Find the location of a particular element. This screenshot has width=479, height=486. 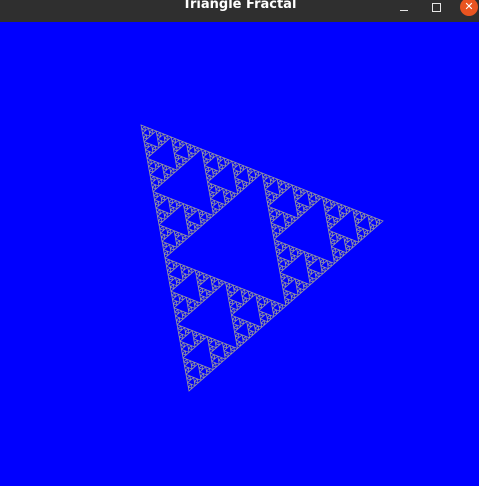

maximize-icon is located at coordinates (436, 7).